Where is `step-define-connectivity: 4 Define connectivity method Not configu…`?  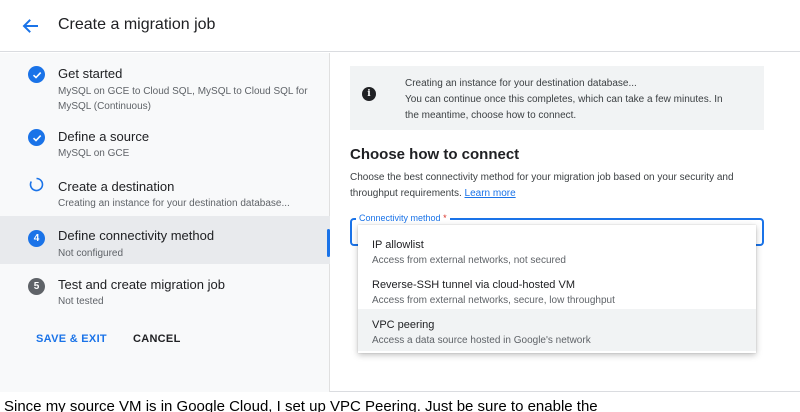
step-define-connectivity: 4 Define connectivity method Not configu… is located at coordinates (165, 240).